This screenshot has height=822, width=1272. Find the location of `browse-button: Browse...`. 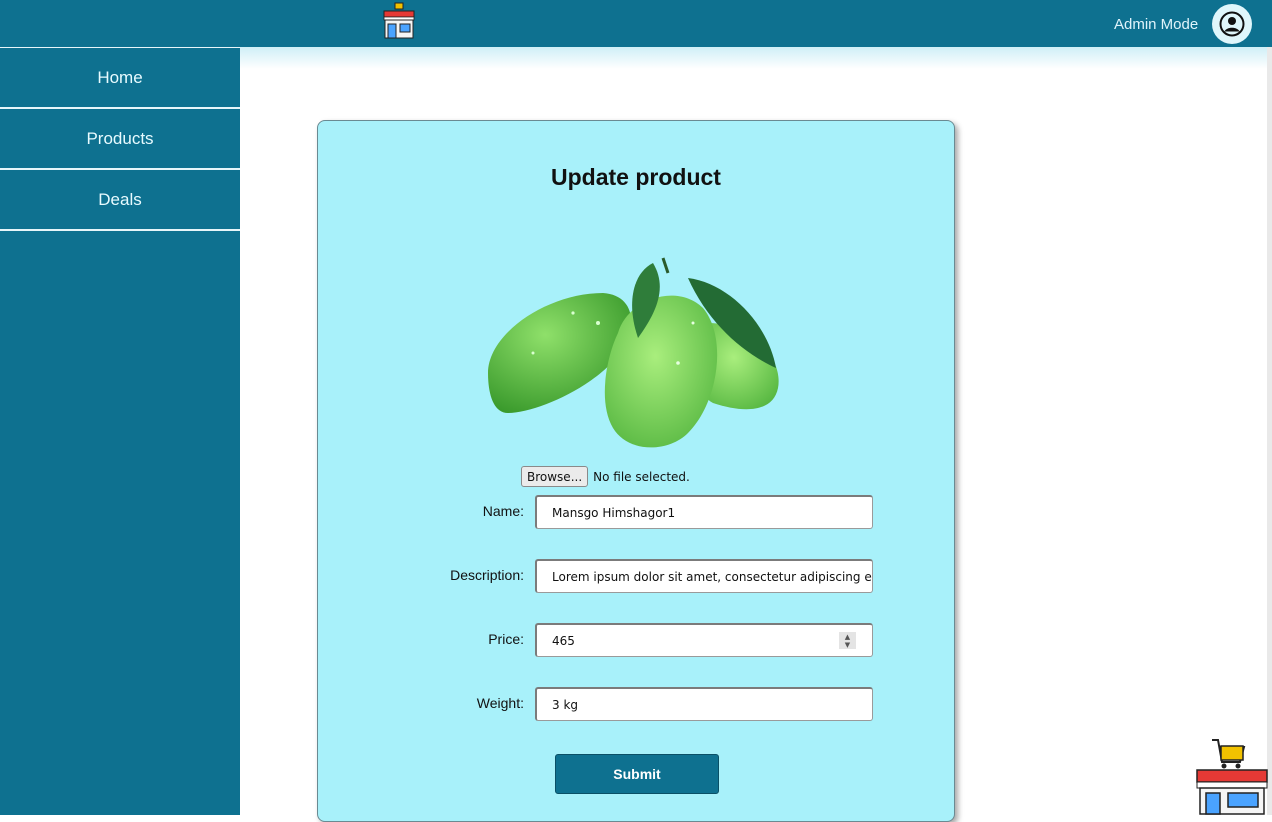

browse-button: Browse... is located at coordinates (555, 476).